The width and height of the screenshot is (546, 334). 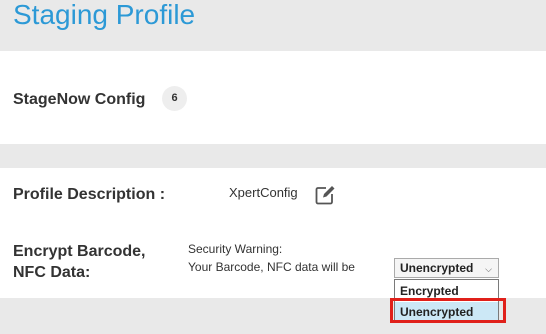 What do you see at coordinates (437, 268) in the screenshot?
I see `encryption-select-value: Unencrypted` at bounding box center [437, 268].